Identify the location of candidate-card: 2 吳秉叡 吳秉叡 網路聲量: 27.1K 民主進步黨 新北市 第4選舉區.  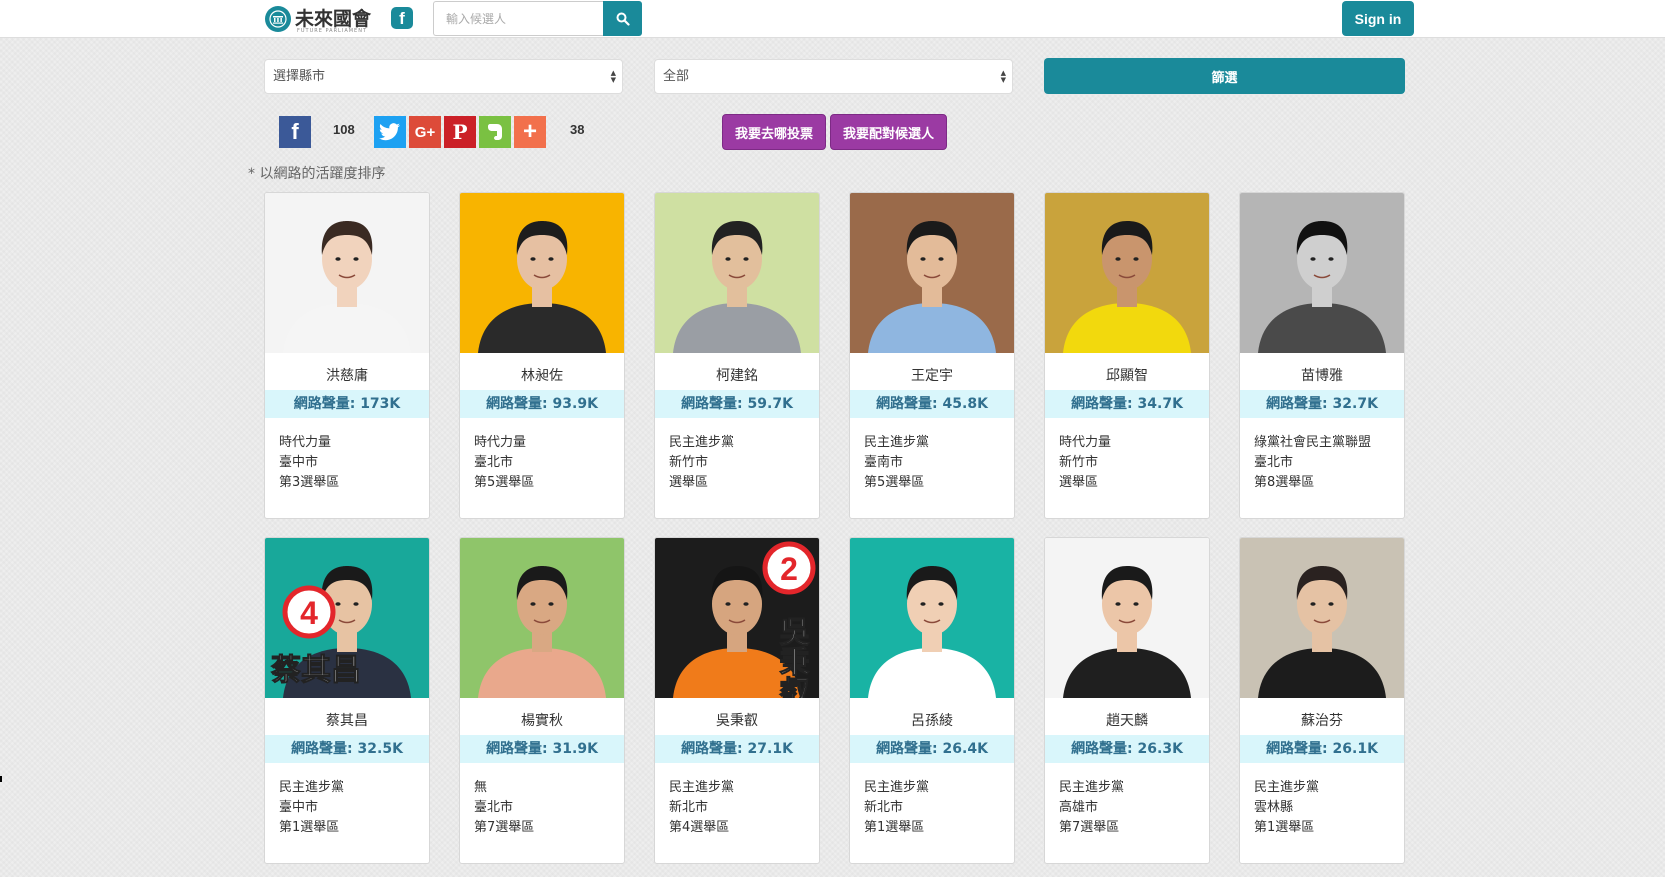
(737, 700).